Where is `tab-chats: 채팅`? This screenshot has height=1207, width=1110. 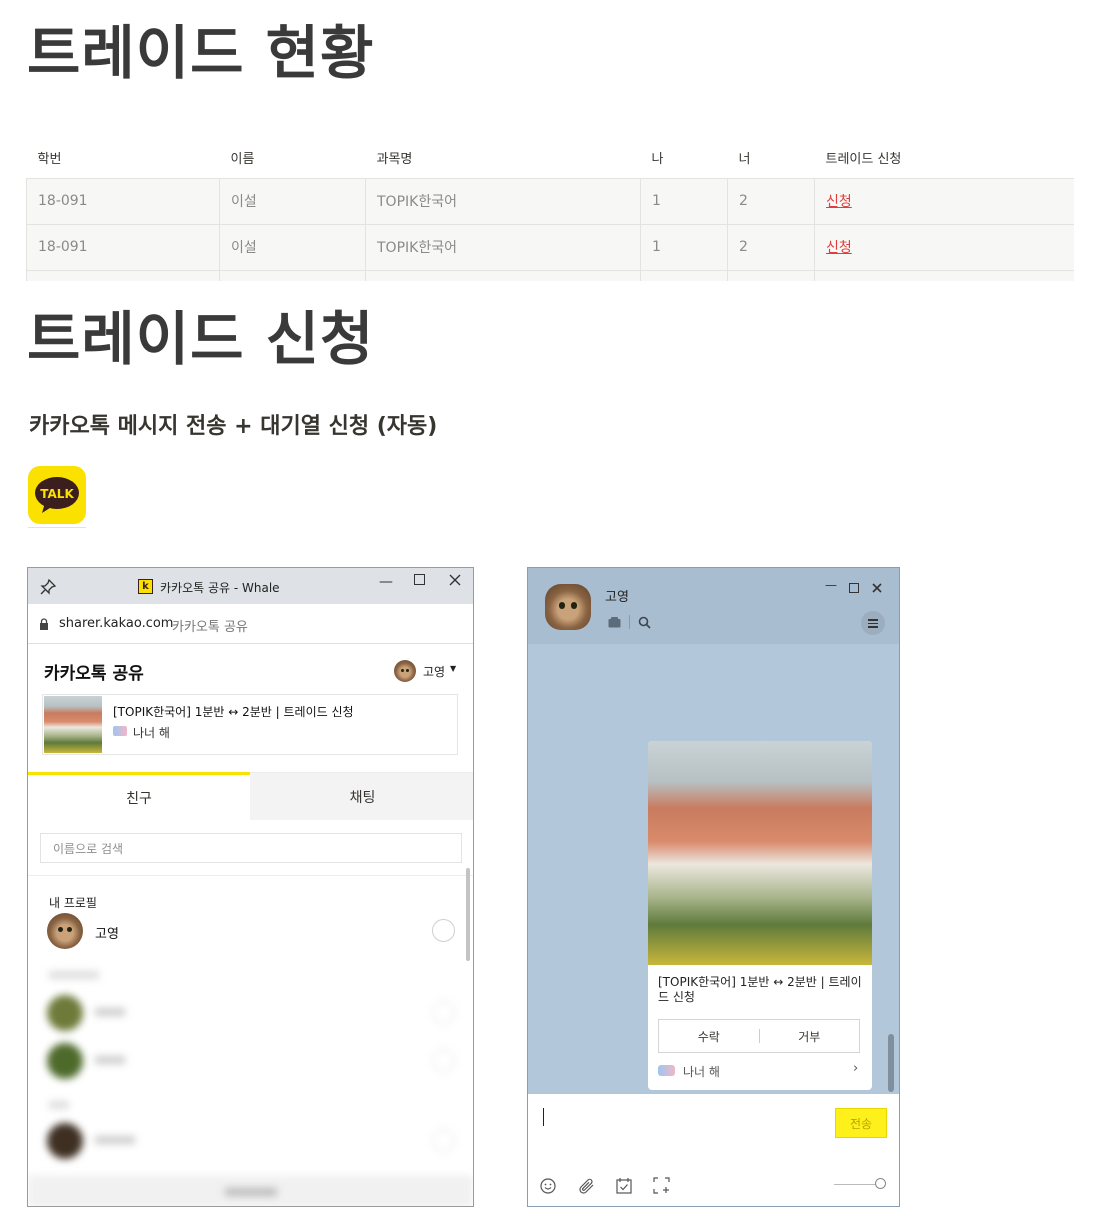 tab-chats: 채팅 is located at coordinates (361, 796).